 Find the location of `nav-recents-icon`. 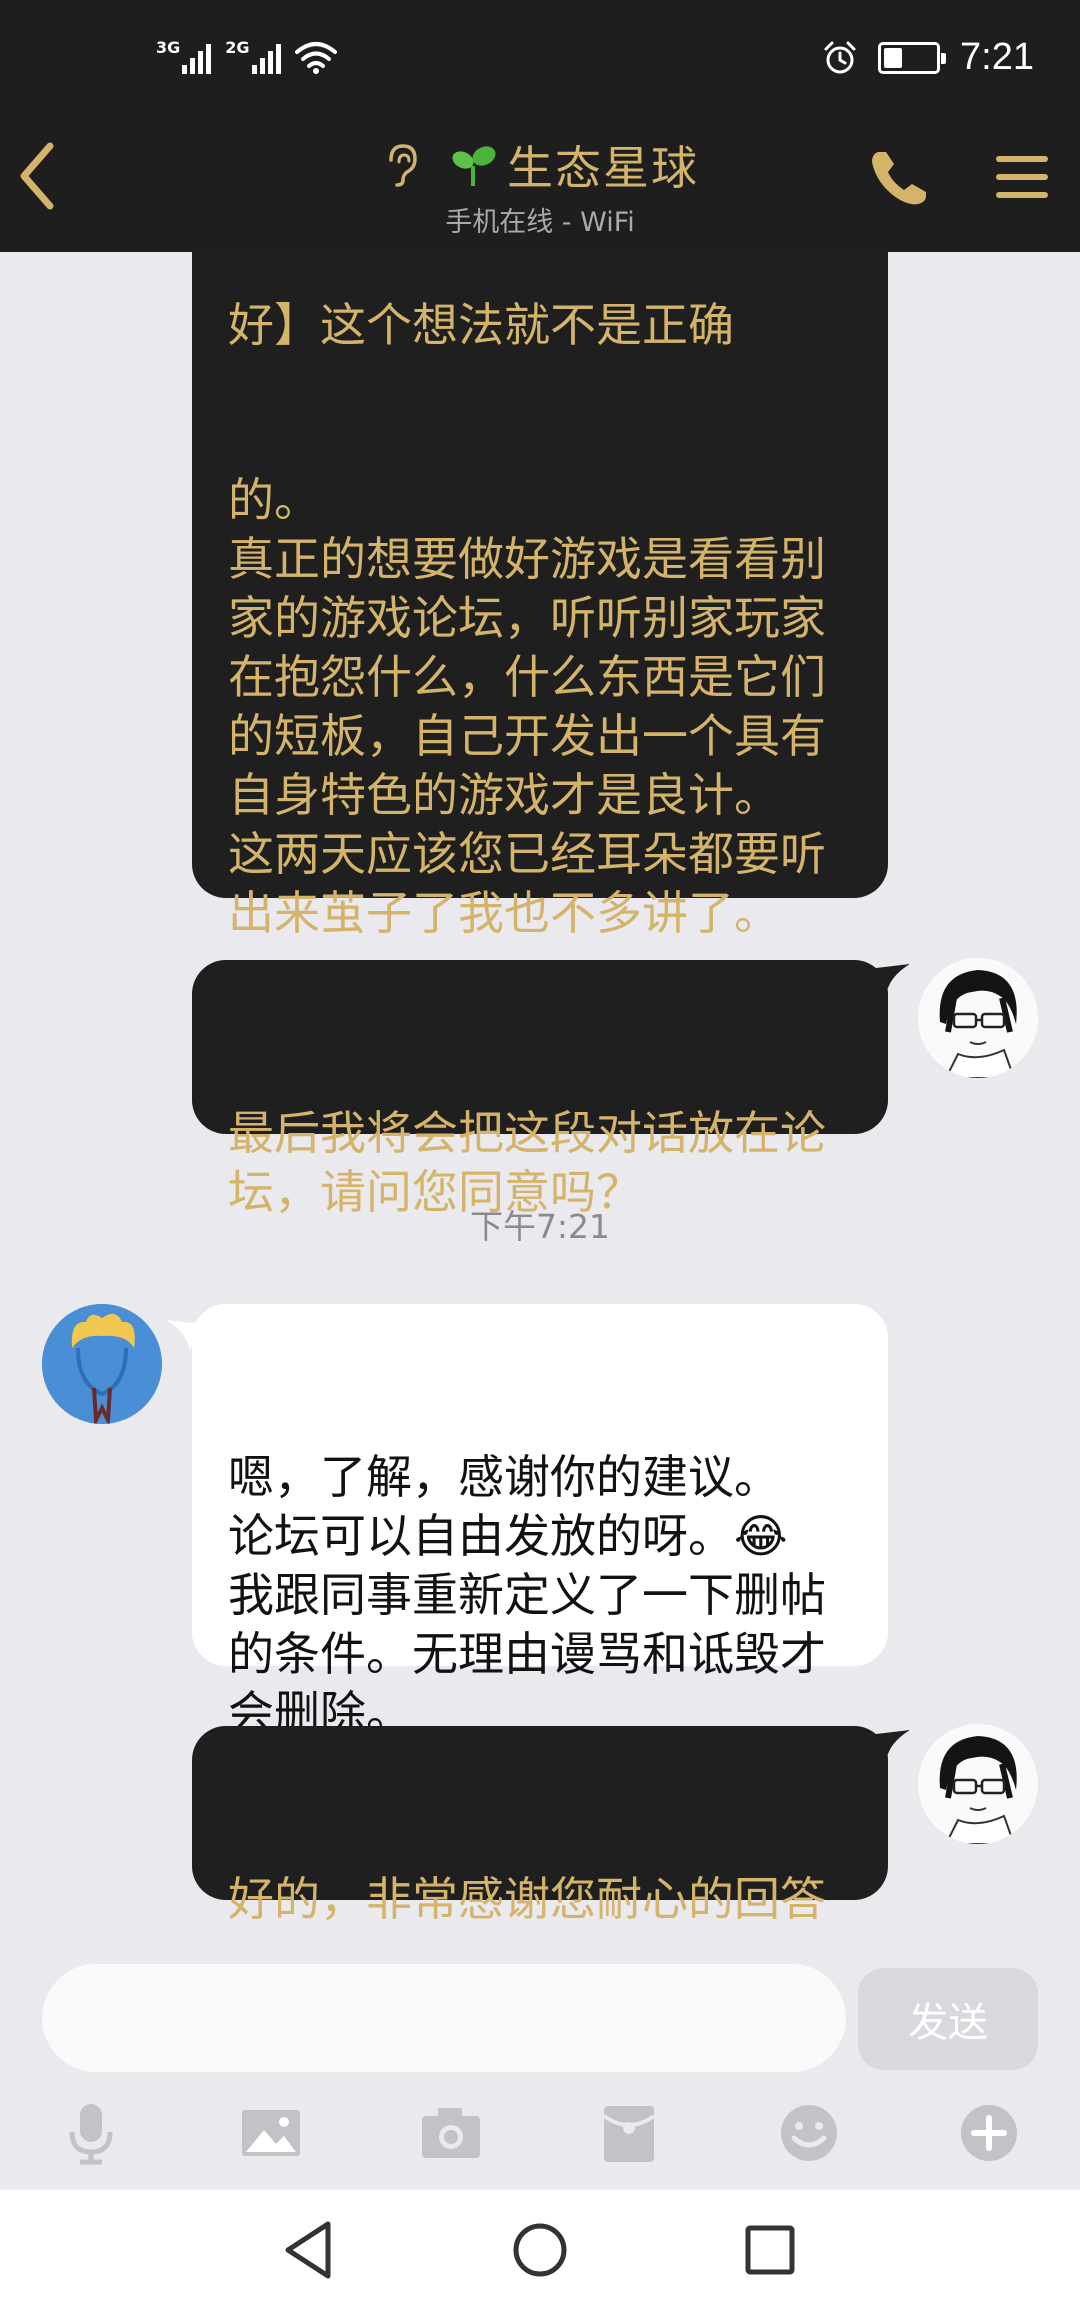

nav-recents-icon is located at coordinates (770, 2250).